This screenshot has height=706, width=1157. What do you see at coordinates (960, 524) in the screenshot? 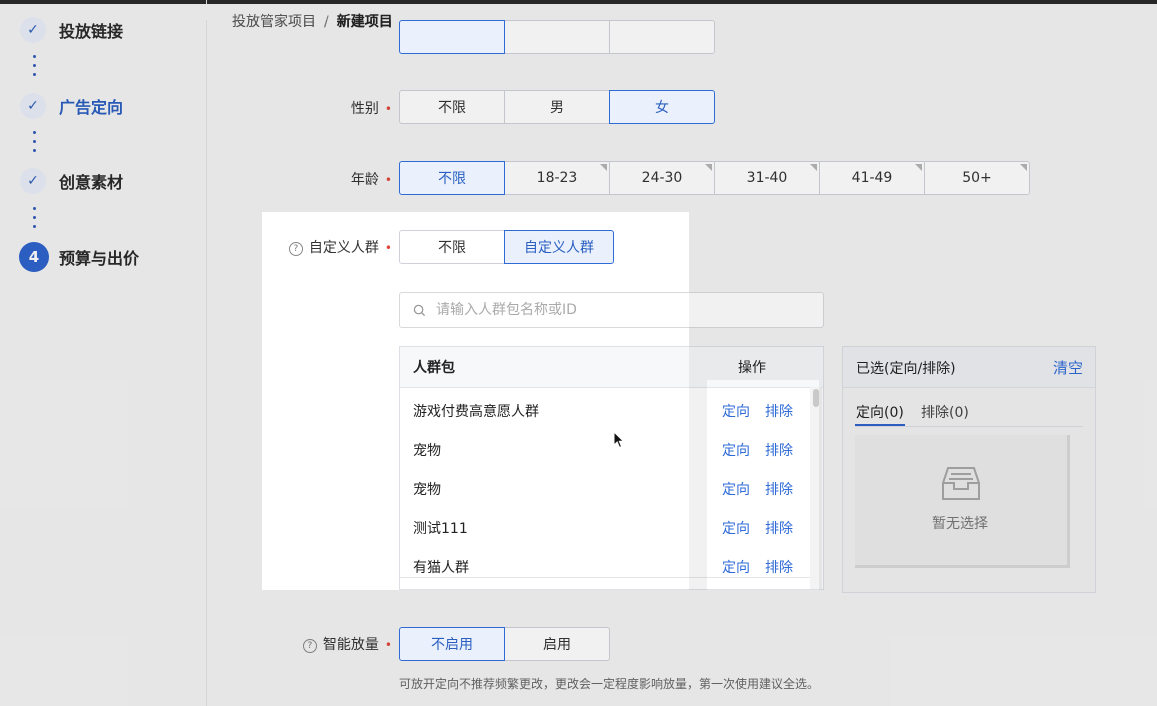
I see `empty-text: 暂无选择` at bounding box center [960, 524].